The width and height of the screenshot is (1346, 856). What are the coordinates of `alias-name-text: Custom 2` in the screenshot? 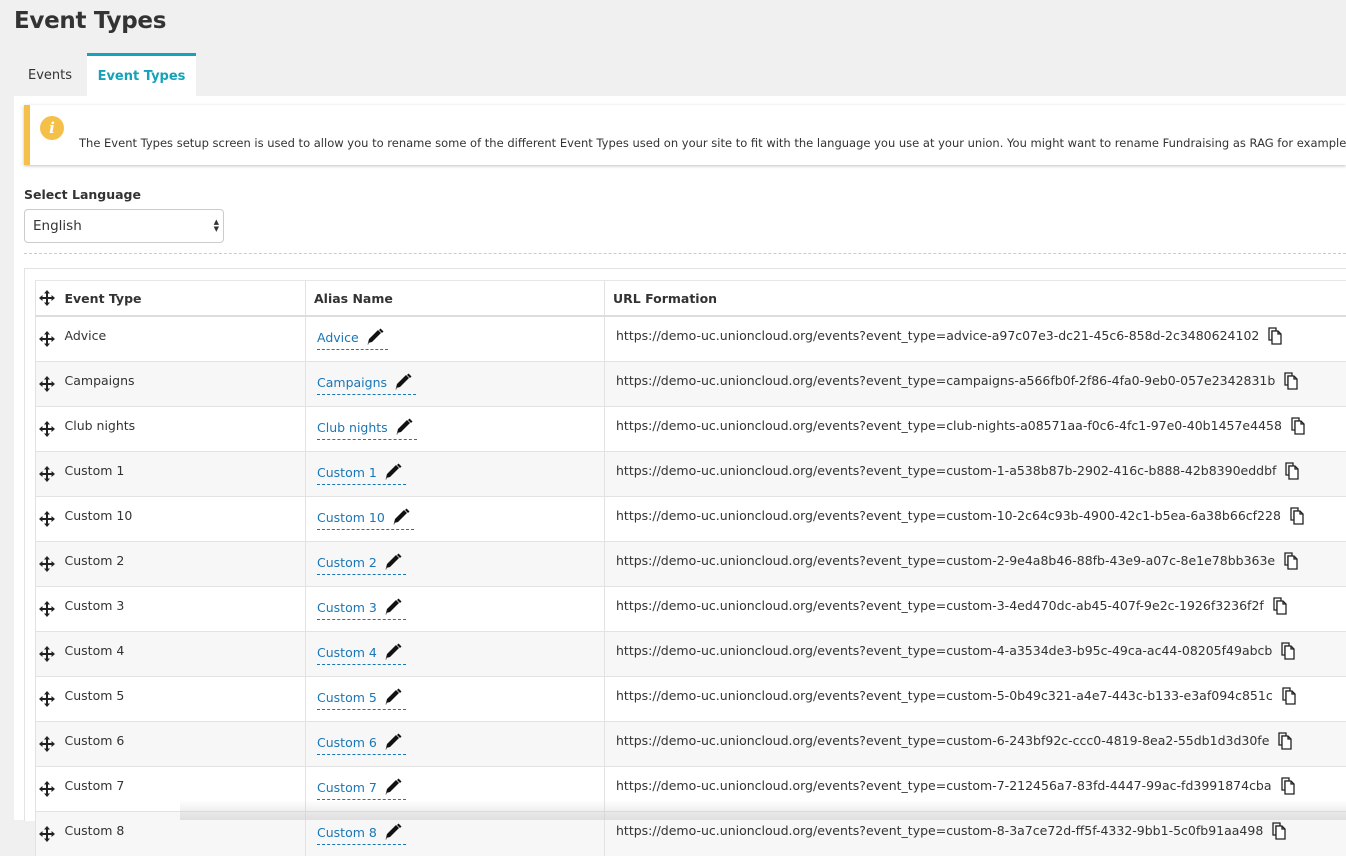 It's located at (347, 562).